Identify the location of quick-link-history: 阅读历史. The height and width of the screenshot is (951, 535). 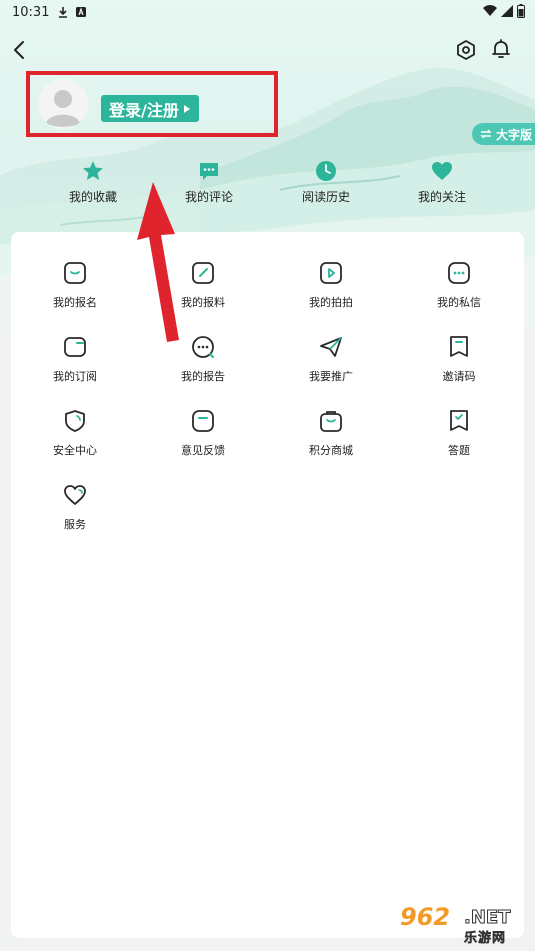
(326, 182).